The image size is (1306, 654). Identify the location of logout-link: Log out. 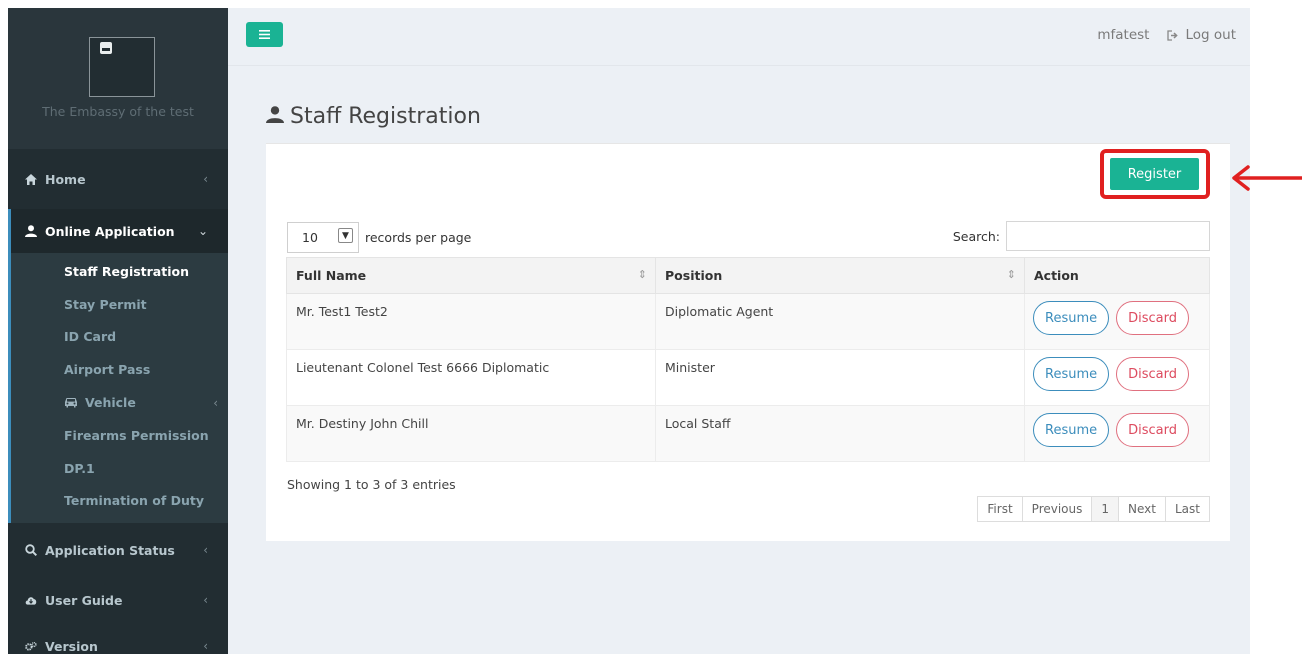
(1201, 35).